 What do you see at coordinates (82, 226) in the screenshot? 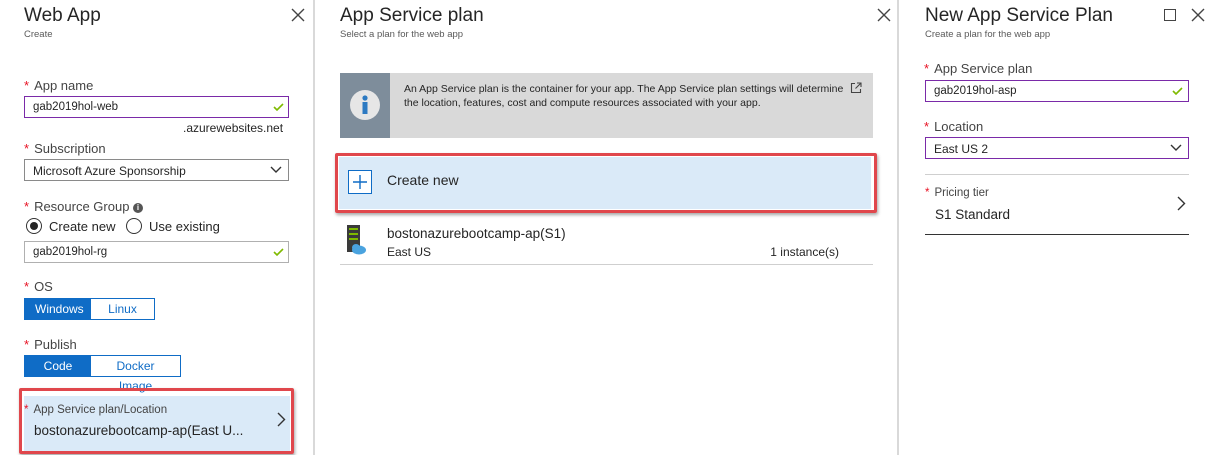
I see `radio-create-new-label: Create new` at bounding box center [82, 226].